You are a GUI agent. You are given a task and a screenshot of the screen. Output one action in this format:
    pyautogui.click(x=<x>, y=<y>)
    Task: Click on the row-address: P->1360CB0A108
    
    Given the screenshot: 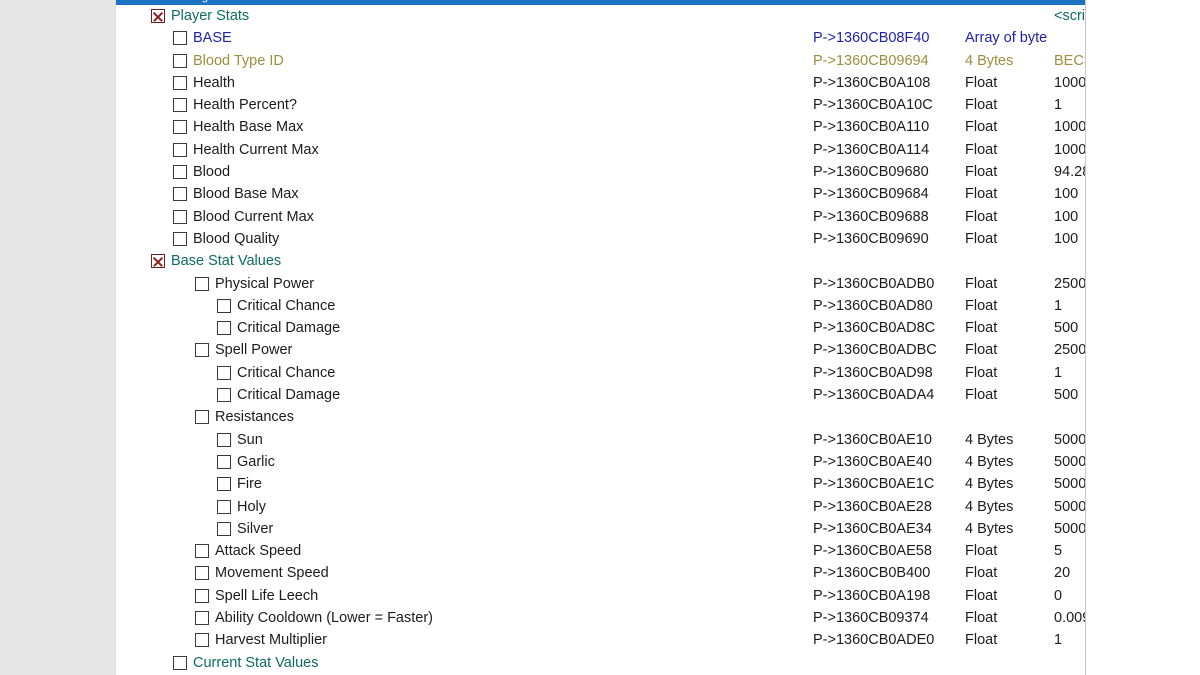 What is the action you would take?
    pyautogui.click(x=872, y=82)
    